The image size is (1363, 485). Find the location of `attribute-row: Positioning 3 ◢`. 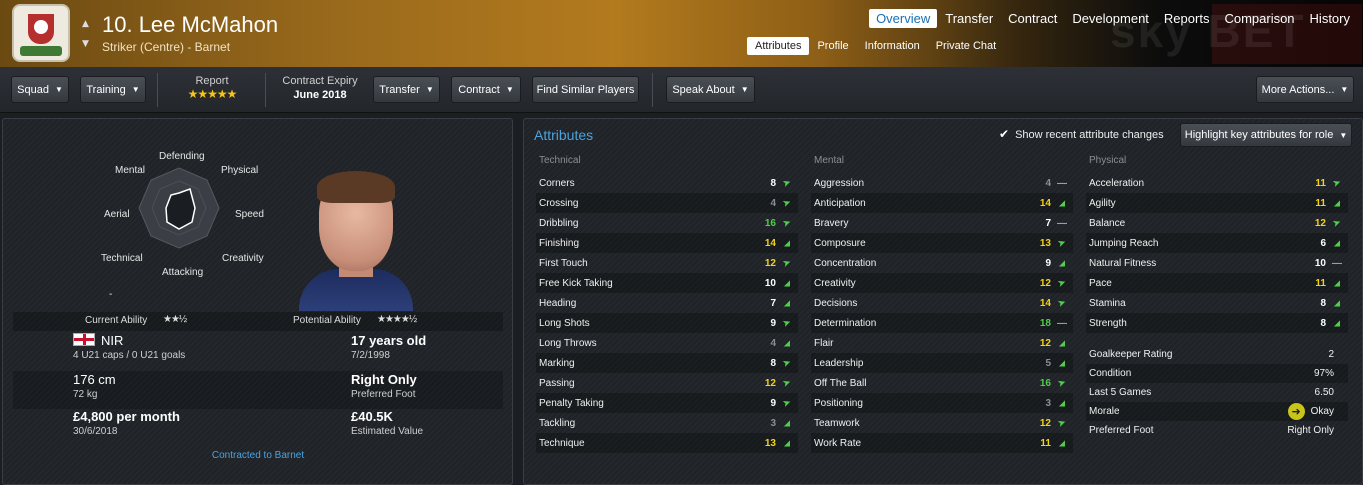

attribute-row: Positioning 3 ◢ is located at coordinates (942, 403).